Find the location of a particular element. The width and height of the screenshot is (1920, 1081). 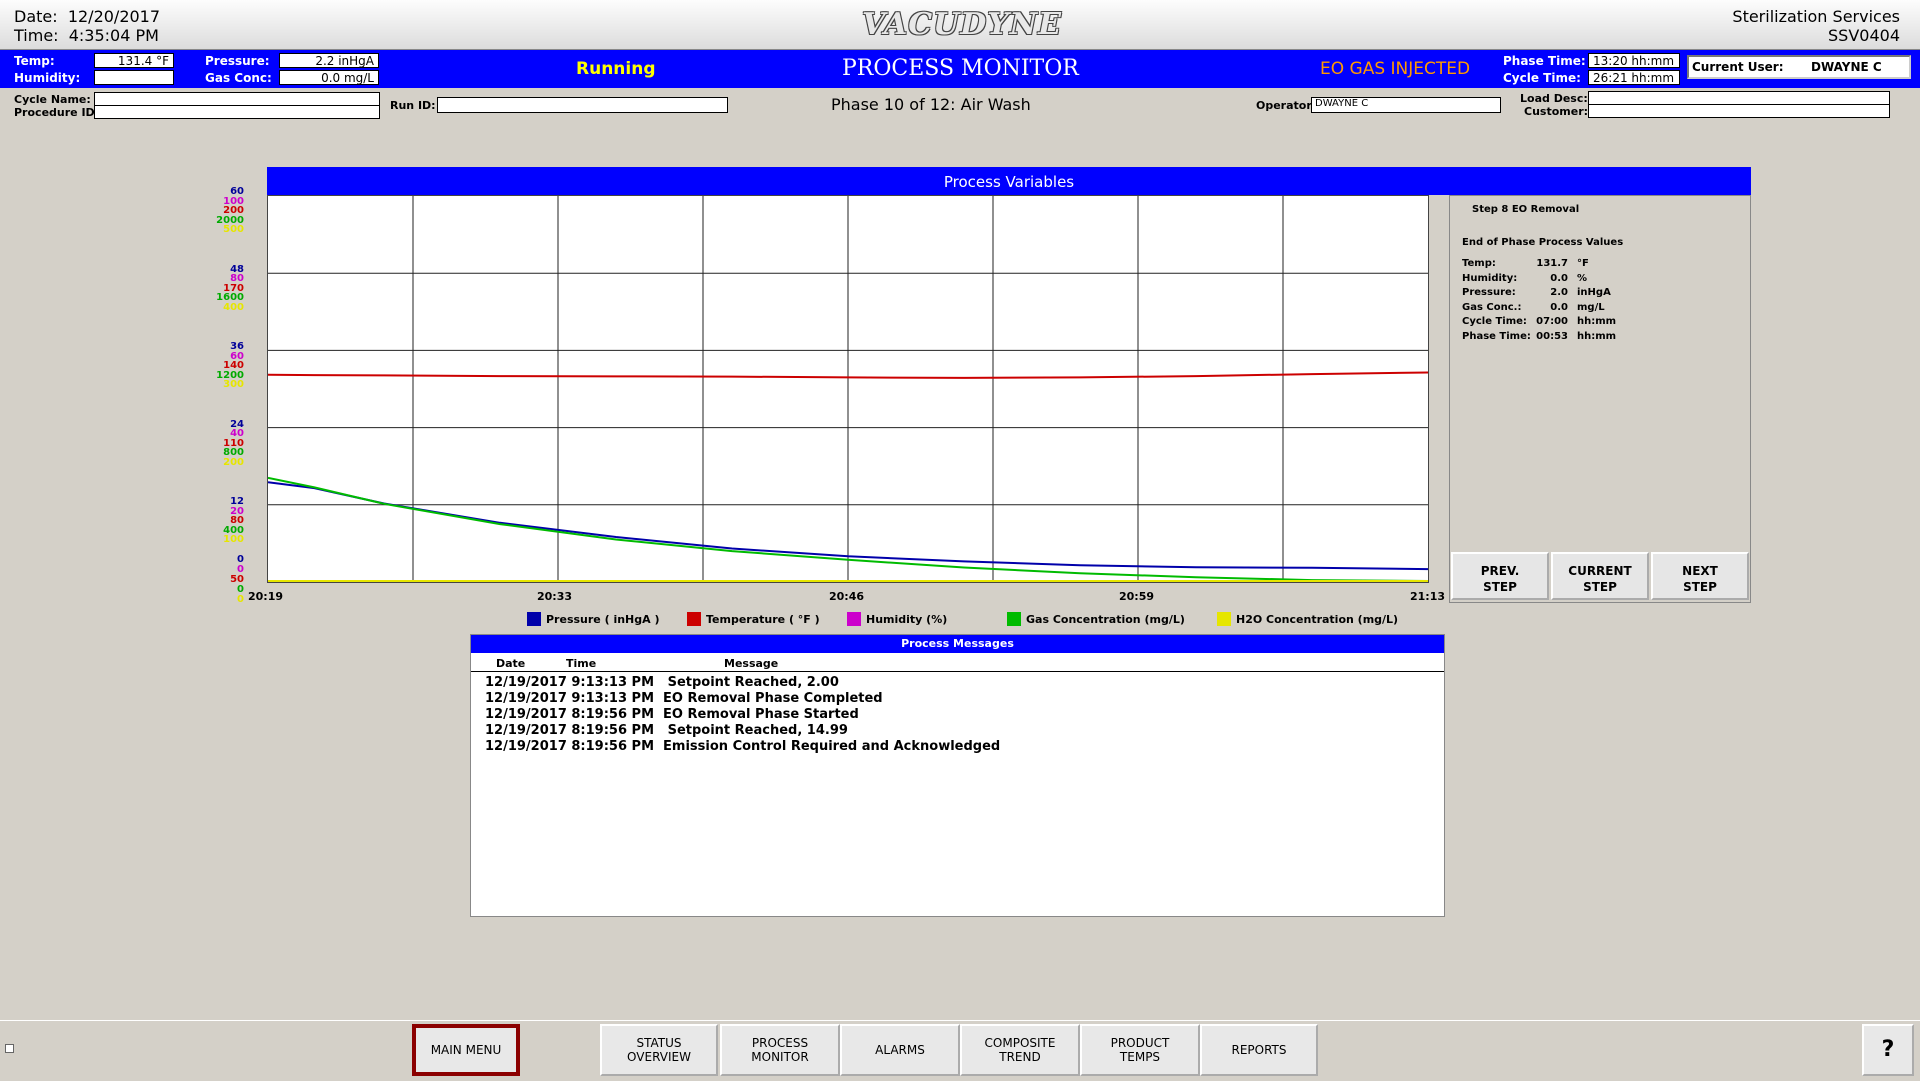

date-value: 12/20/2017 is located at coordinates (114, 16).